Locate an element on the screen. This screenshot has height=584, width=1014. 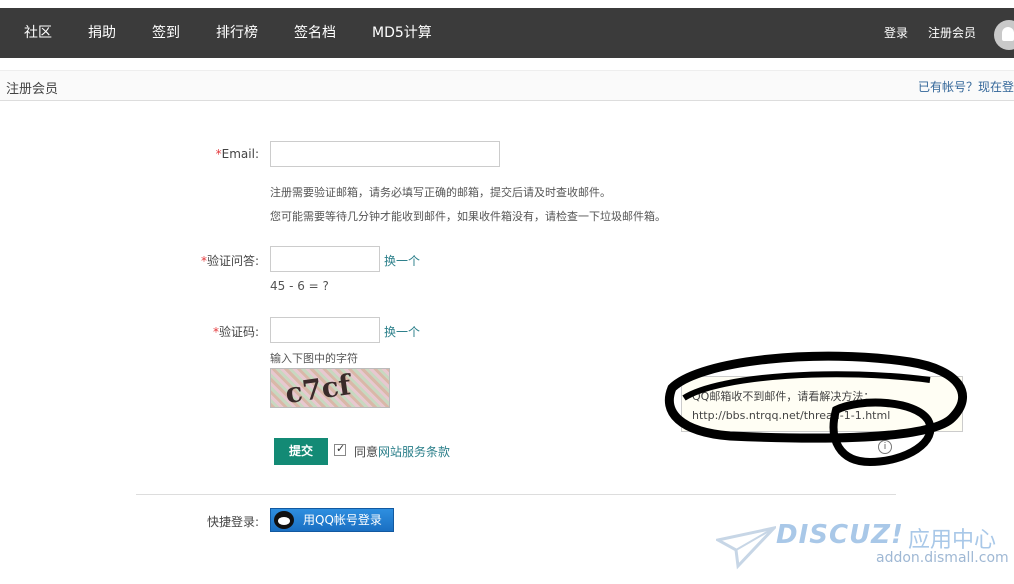
nav-item-ranking: 排行榜 is located at coordinates (237, 33).